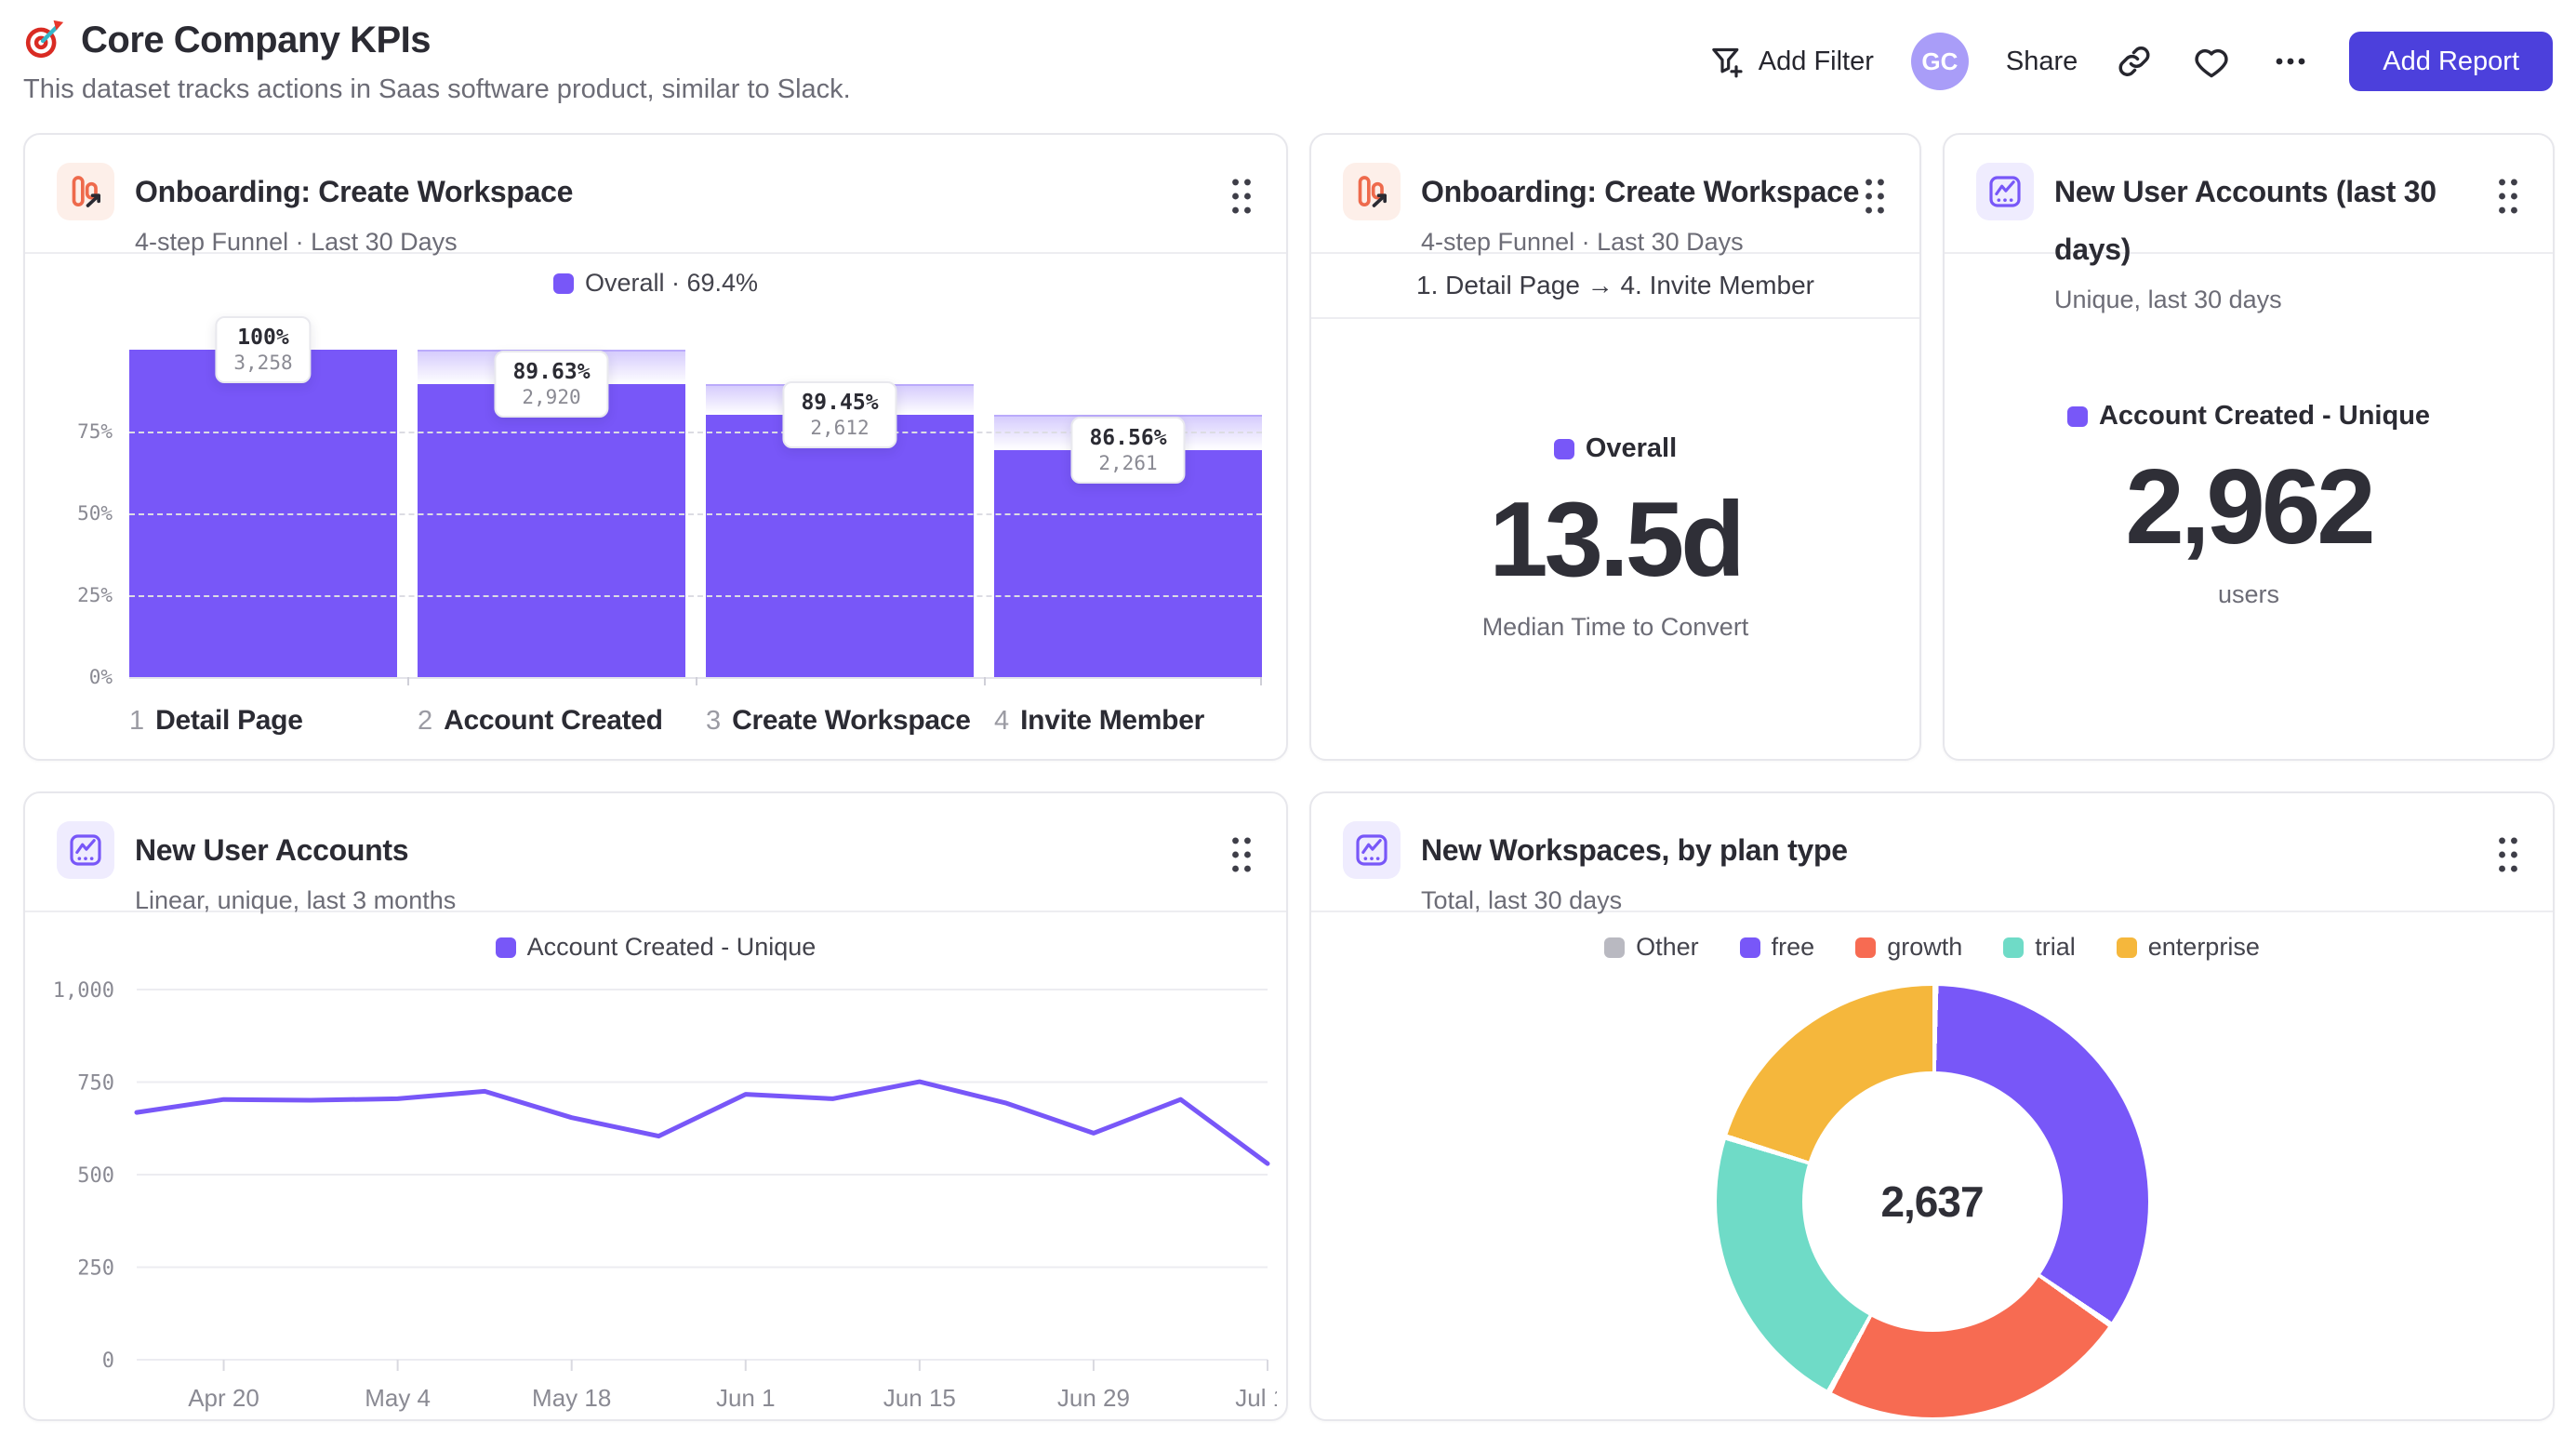  What do you see at coordinates (137, 721) in the screenshot?
I see `step-number: 1` at bounding box center [137, 721].